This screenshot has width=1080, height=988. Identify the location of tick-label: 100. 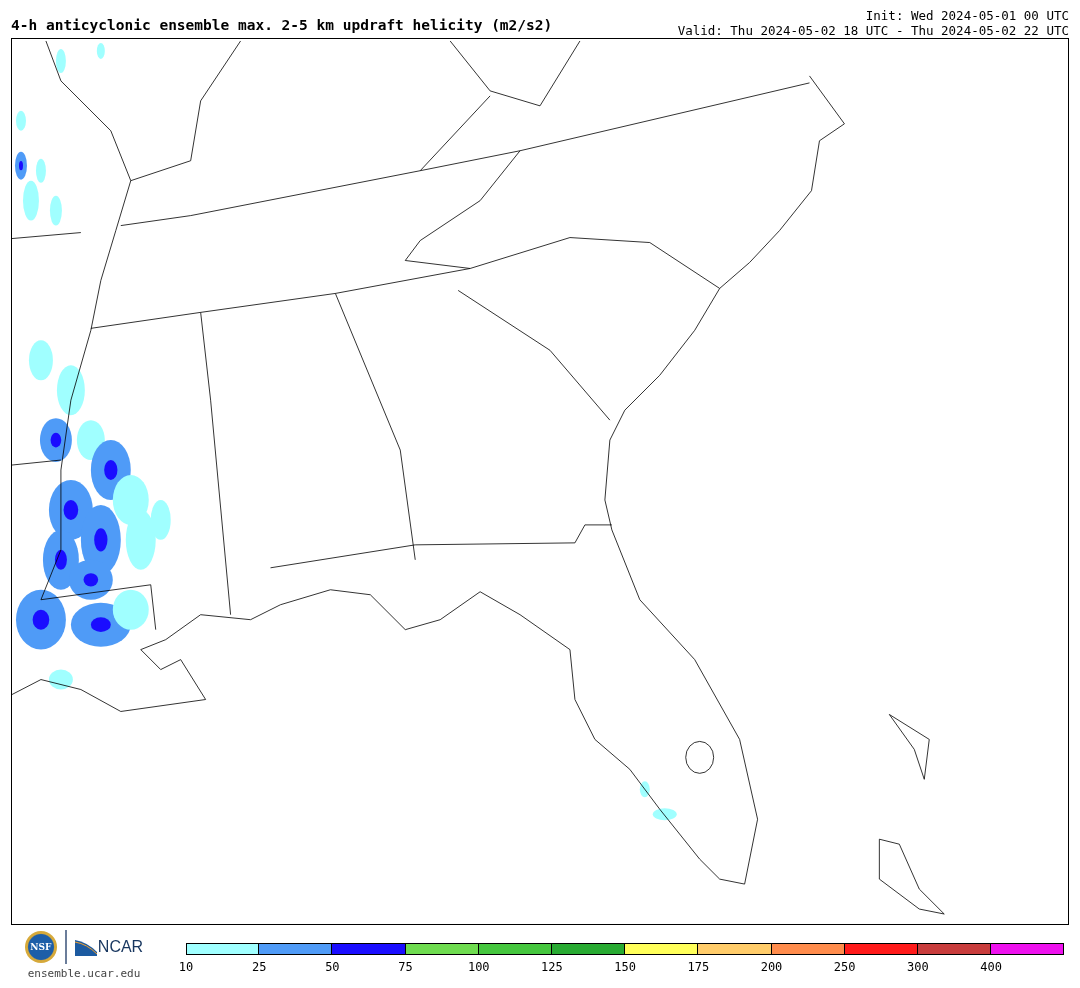
(478, 967).